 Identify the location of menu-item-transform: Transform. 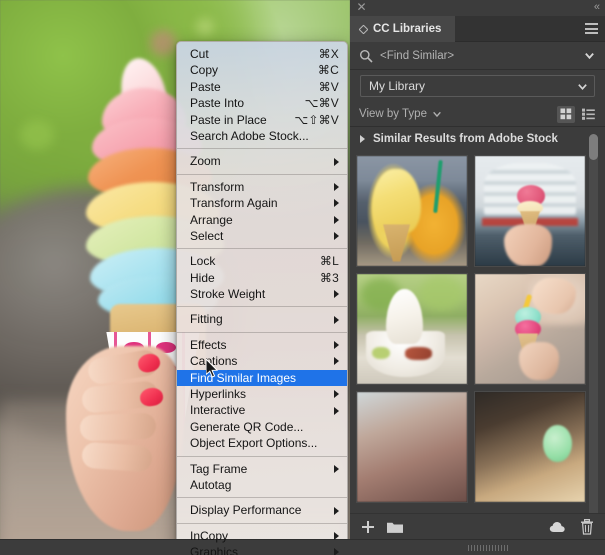
(262, 187).